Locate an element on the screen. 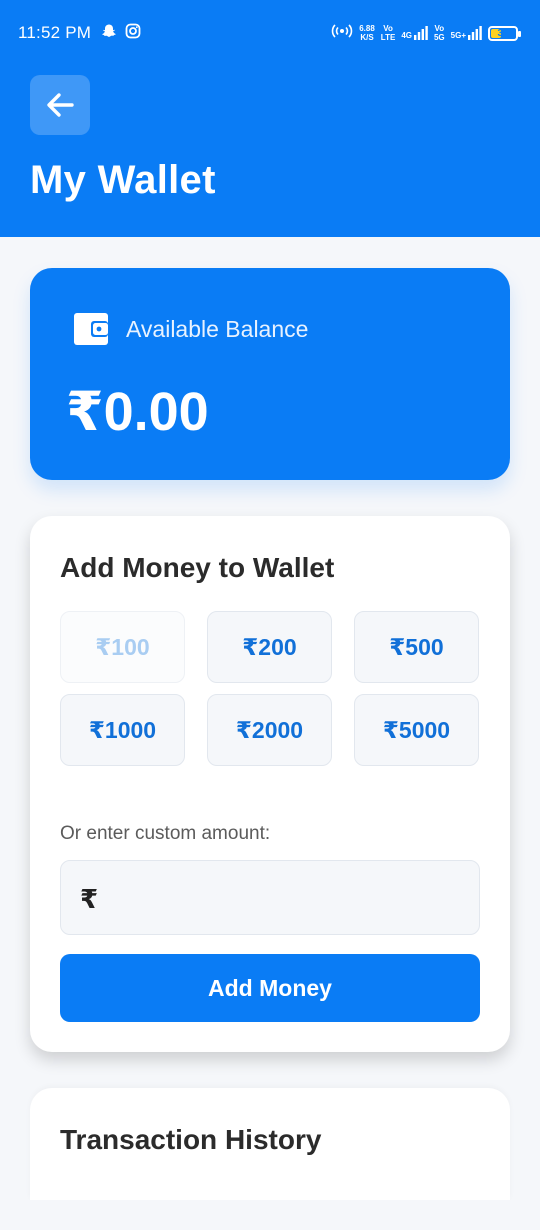 The image size is (540, 1230). balance-amount: ₹0.00 is located at coordinates (137, 412).